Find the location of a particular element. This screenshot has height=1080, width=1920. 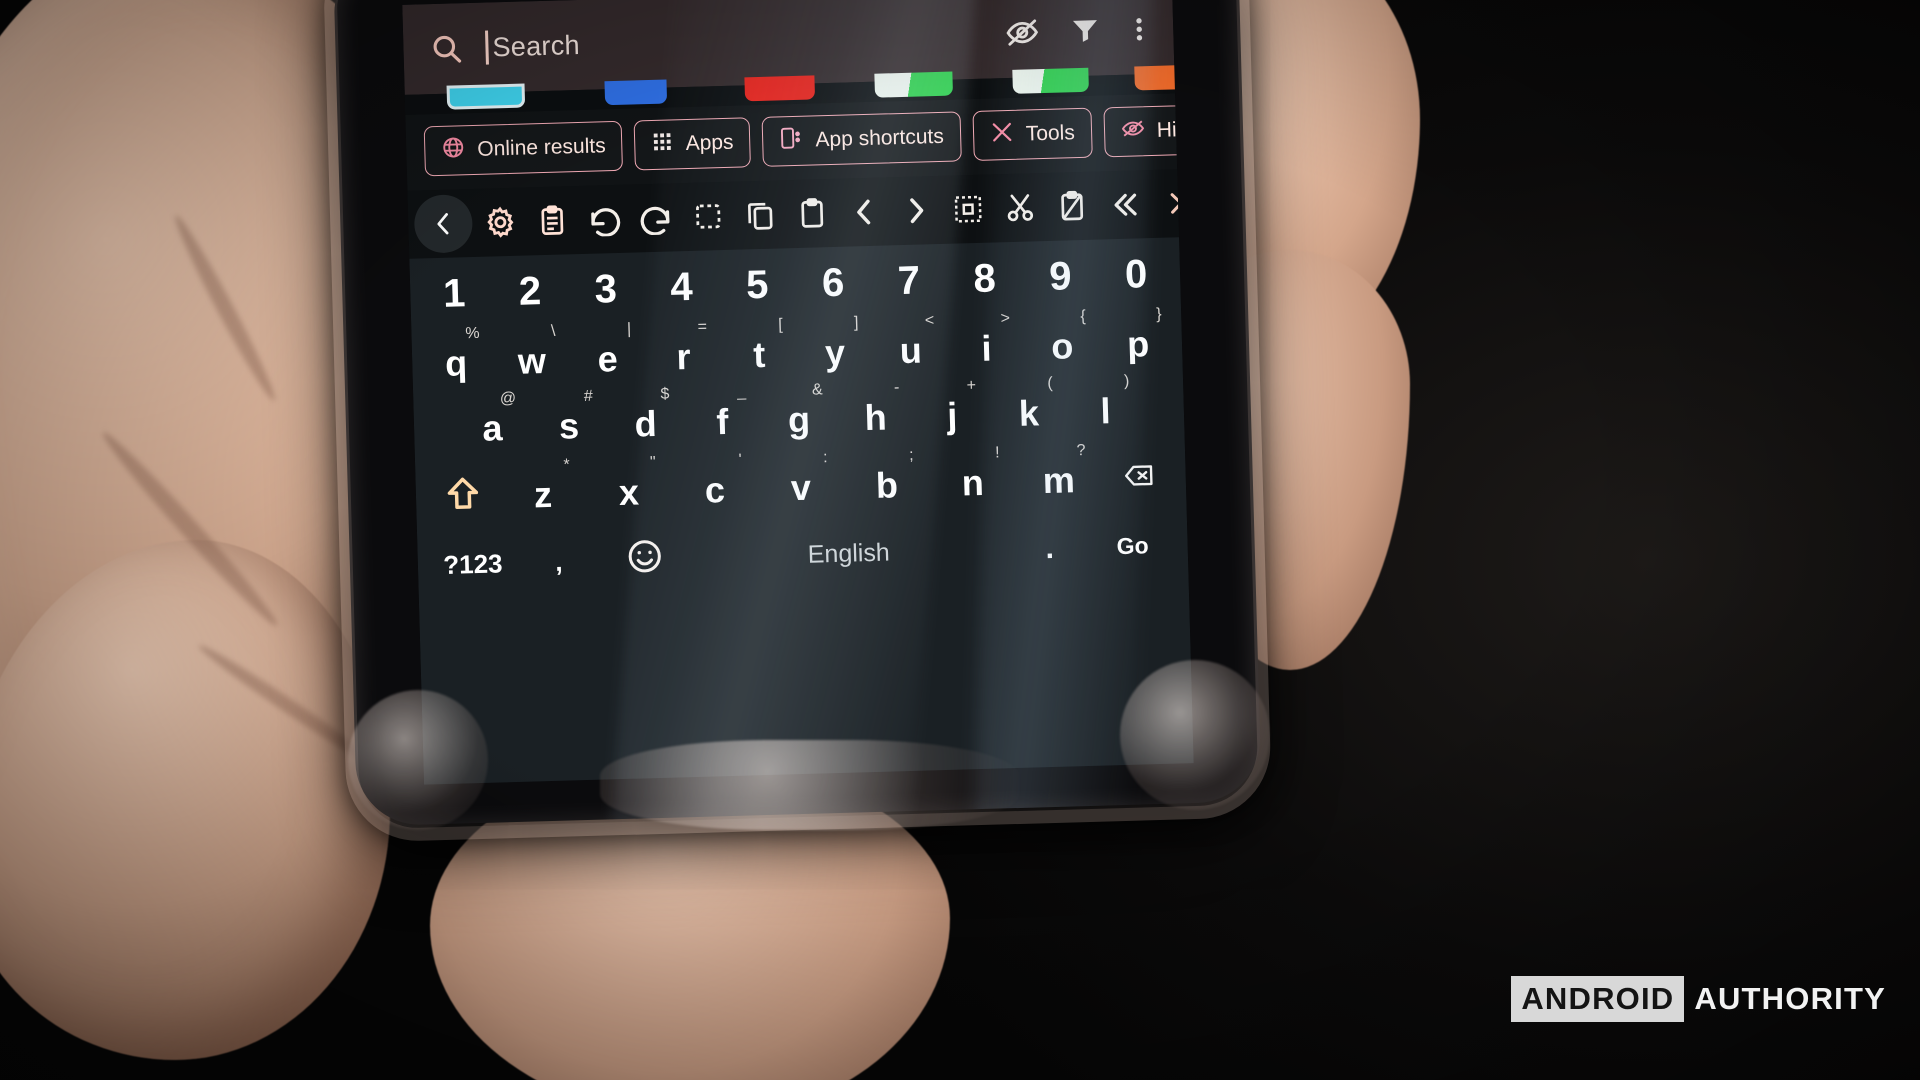

key-n: ! n is located at coordinates (972, 473).